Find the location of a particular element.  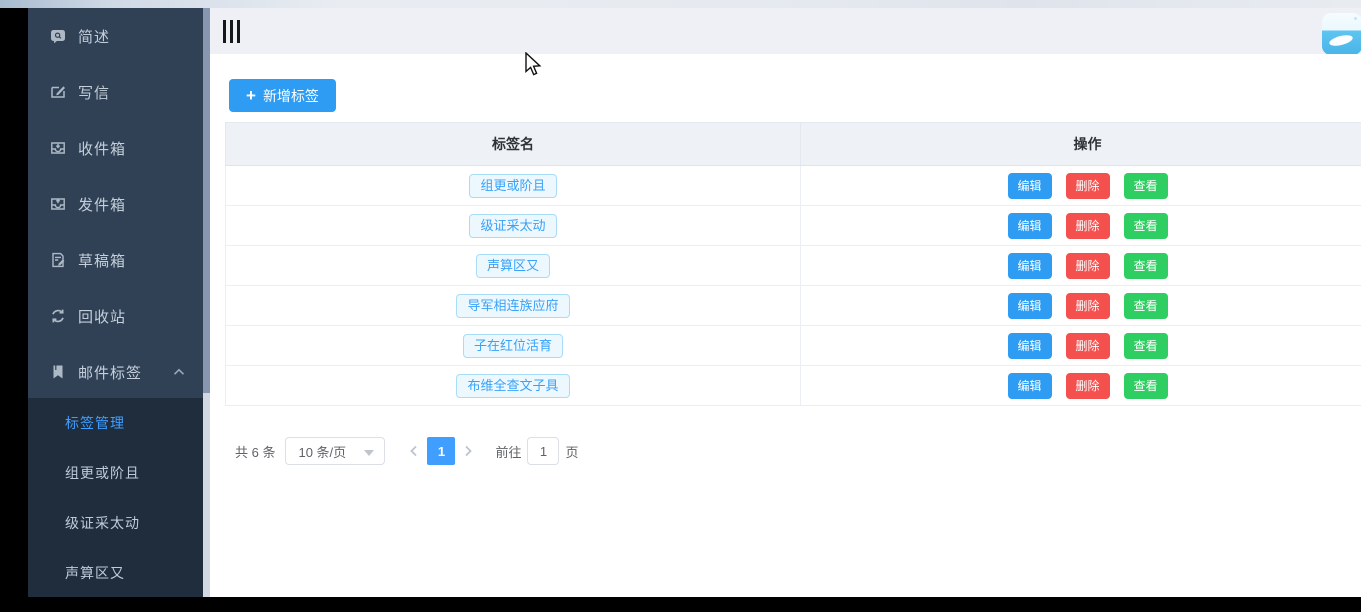

sidebar-submenu: 标签管理 组更或阶且 级证采太动 声算区又 is located at coordinates (115, 497).